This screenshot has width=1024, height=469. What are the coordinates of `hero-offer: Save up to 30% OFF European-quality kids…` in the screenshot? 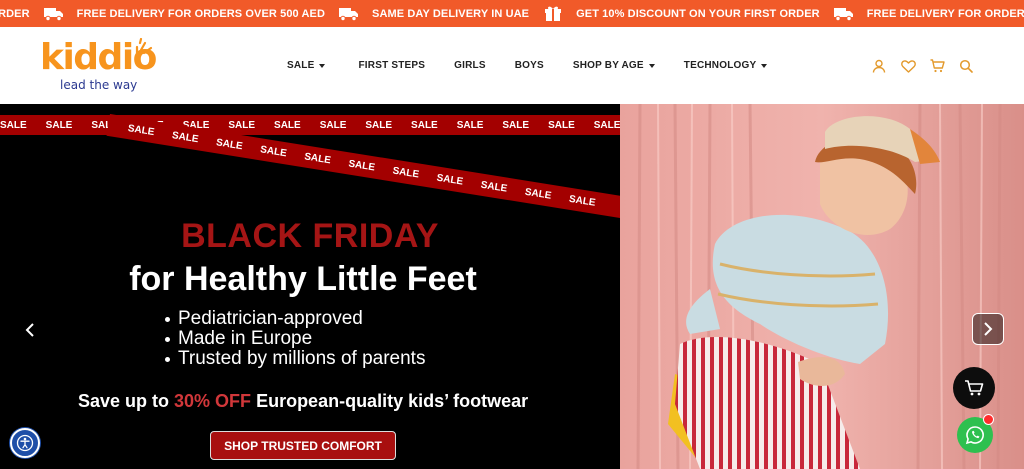 It's located at (303, 401).